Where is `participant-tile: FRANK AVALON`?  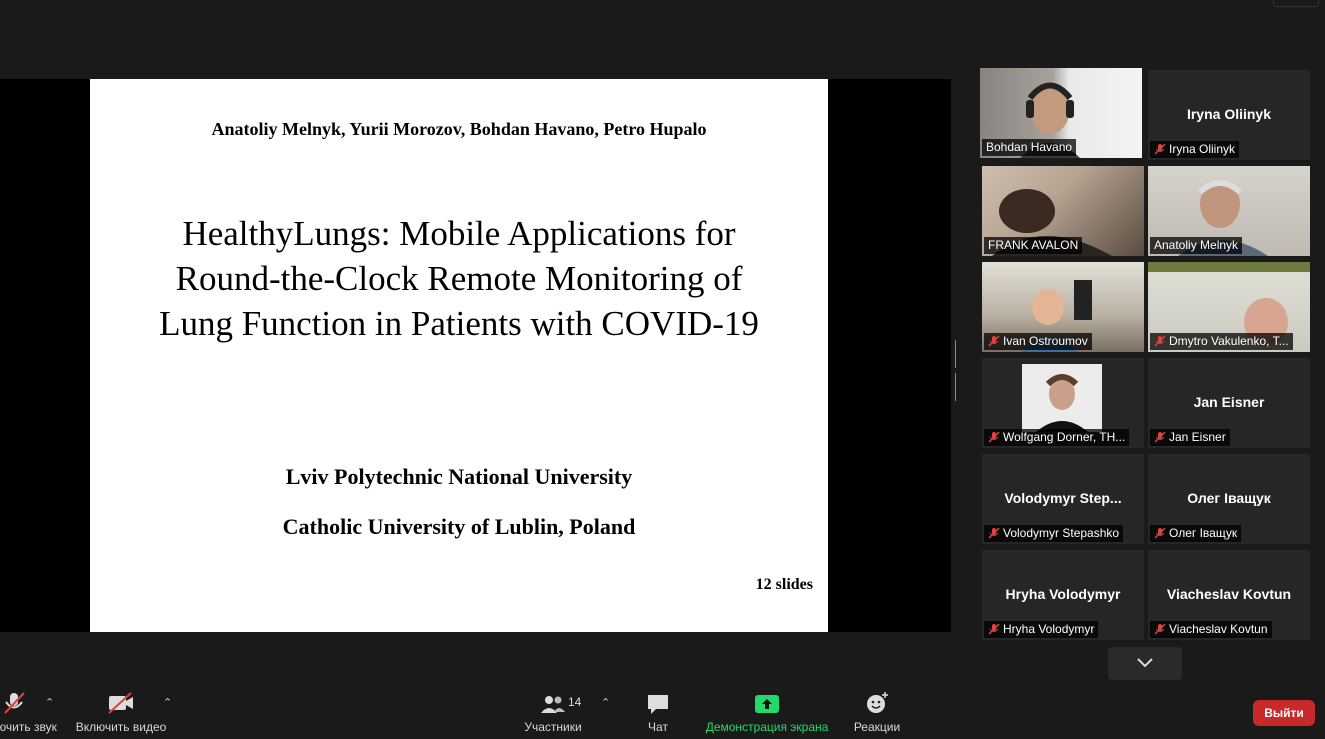
participant-tile: FRANK AVALON is located at coordinates (1063, 211).